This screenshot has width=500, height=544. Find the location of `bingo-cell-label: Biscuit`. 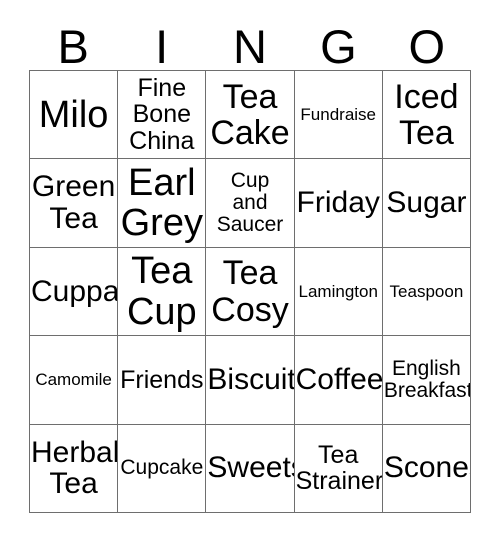

bingo-cell-label: Biscuit is located at coordinates (251, 380).